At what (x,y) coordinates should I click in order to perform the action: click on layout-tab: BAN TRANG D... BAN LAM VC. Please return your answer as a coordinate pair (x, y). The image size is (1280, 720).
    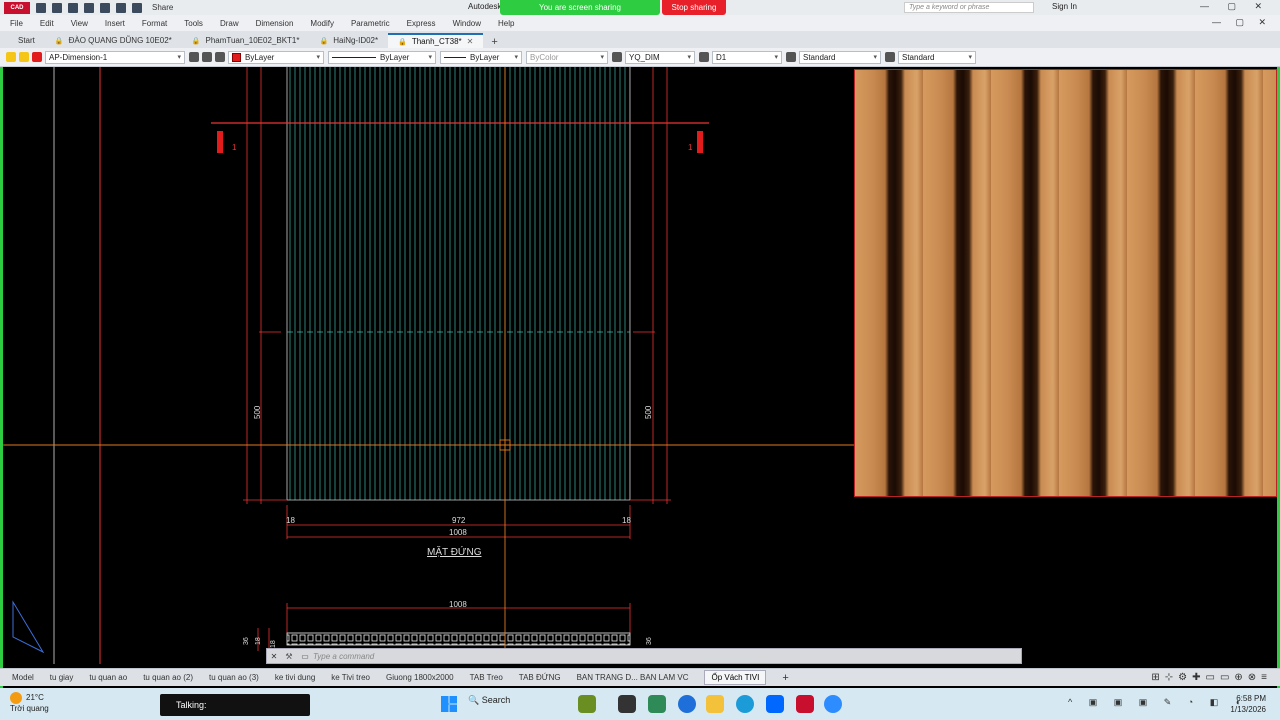
    Looking at the image, I should click on (633, 677).